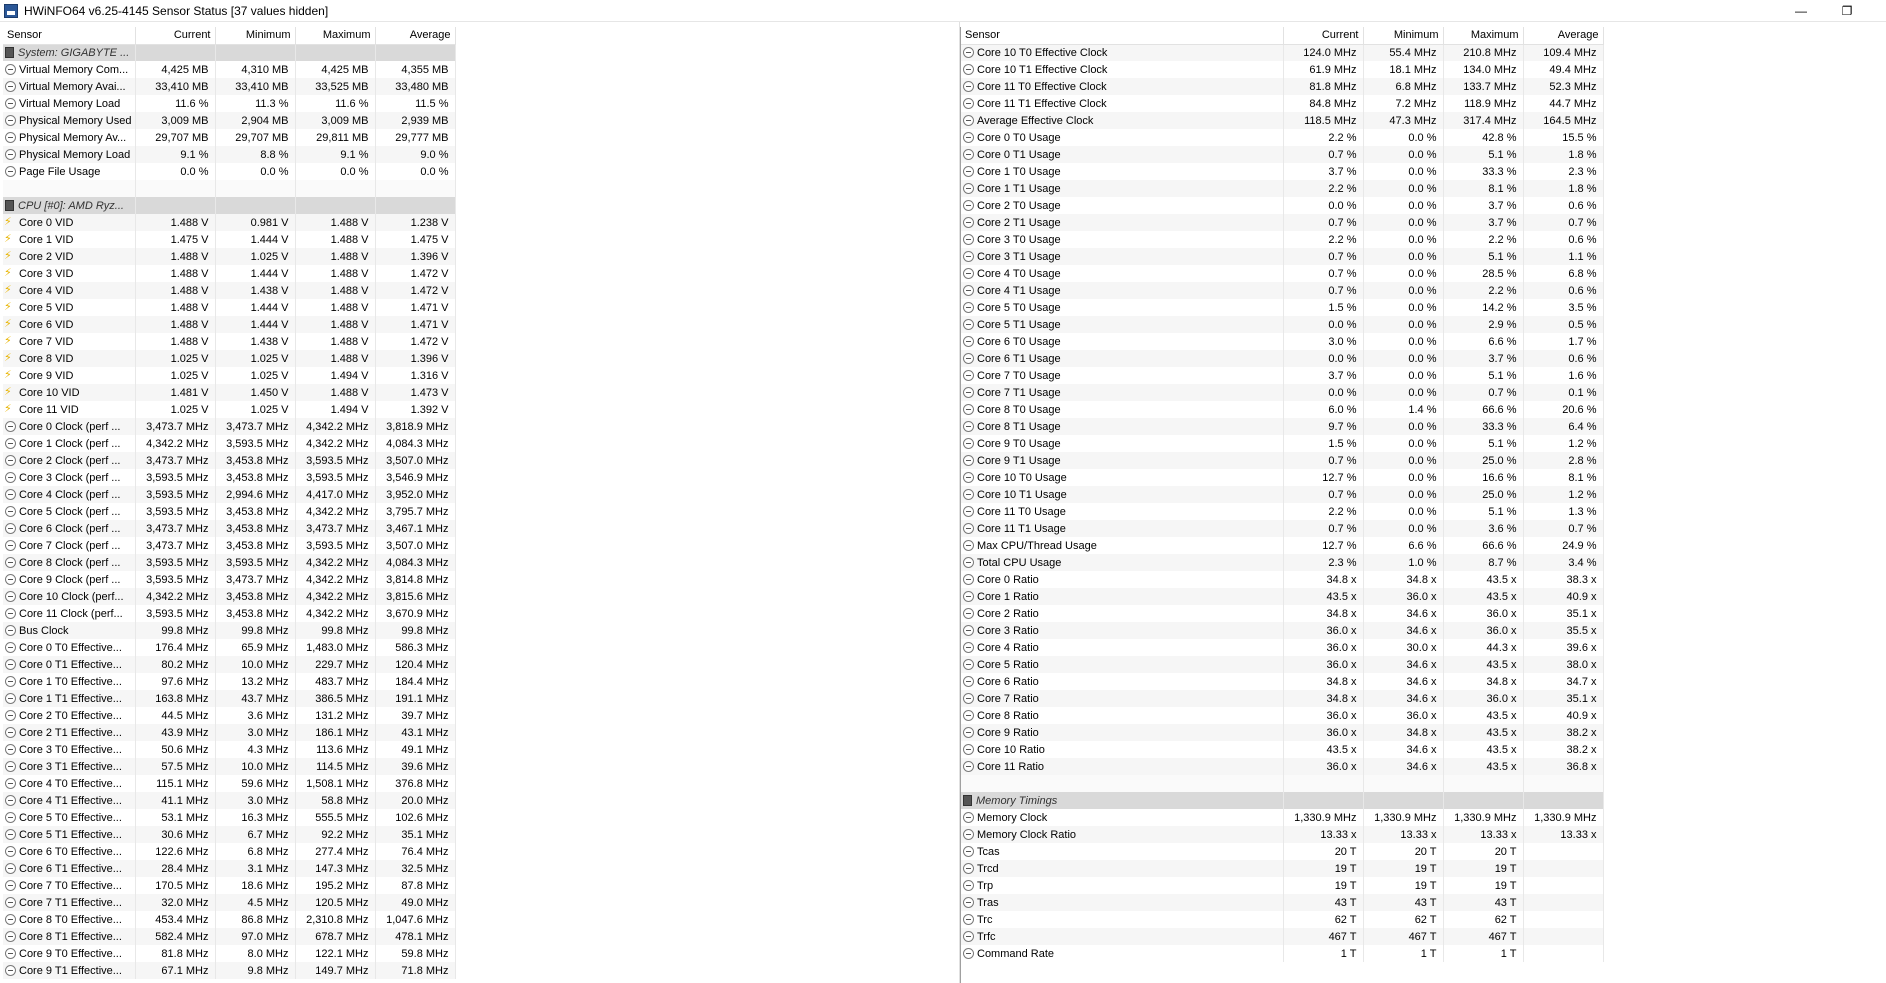  I want to click on sensor-row: Core 0 Ratio 34.8 x 34.8 x 43.5 x 38.3 x, so click(1282, 579).